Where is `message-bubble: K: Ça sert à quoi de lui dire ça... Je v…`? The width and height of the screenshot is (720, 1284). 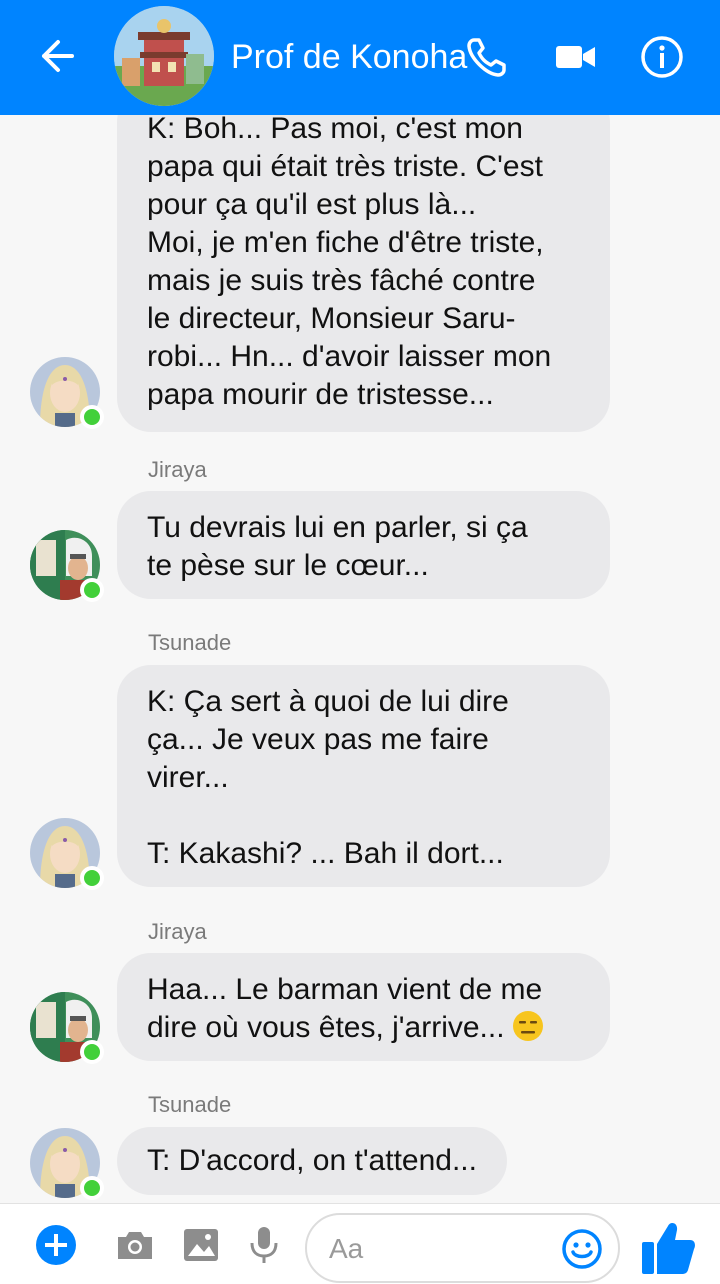 message-bubble: K: Ça sert à quoi de lui dire ça... Je v… is located at coordinates (363, 776).